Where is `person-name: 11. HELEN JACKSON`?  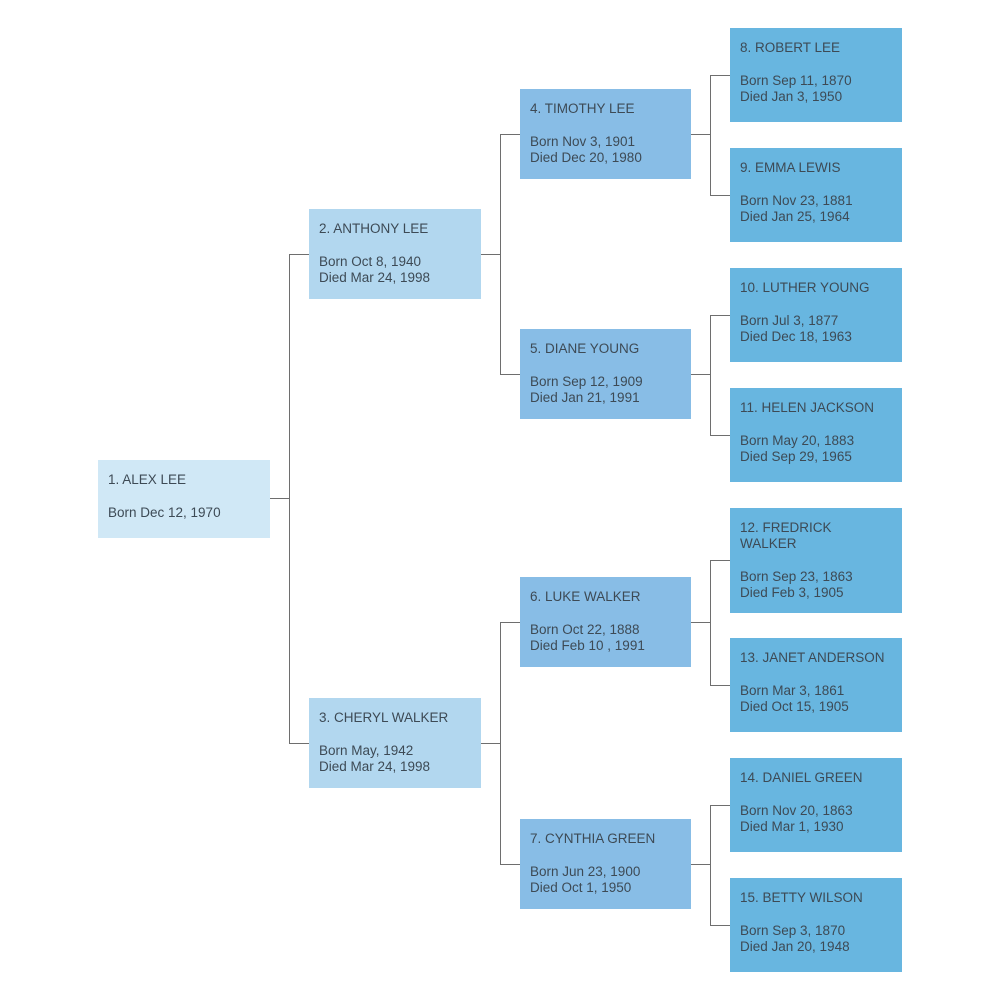
person-name: 11. HELEN JACKSON is located at coordinates (807, 407).